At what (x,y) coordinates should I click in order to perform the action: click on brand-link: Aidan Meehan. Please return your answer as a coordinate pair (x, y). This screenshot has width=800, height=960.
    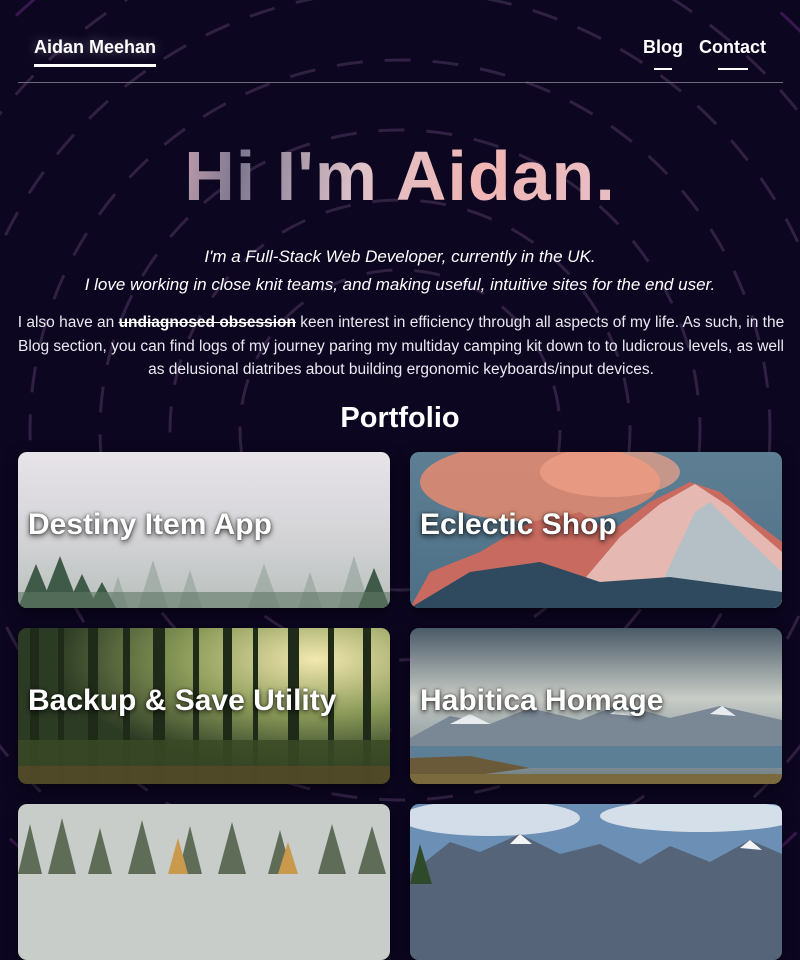
    Looking at the image, I should click on (95, 52).